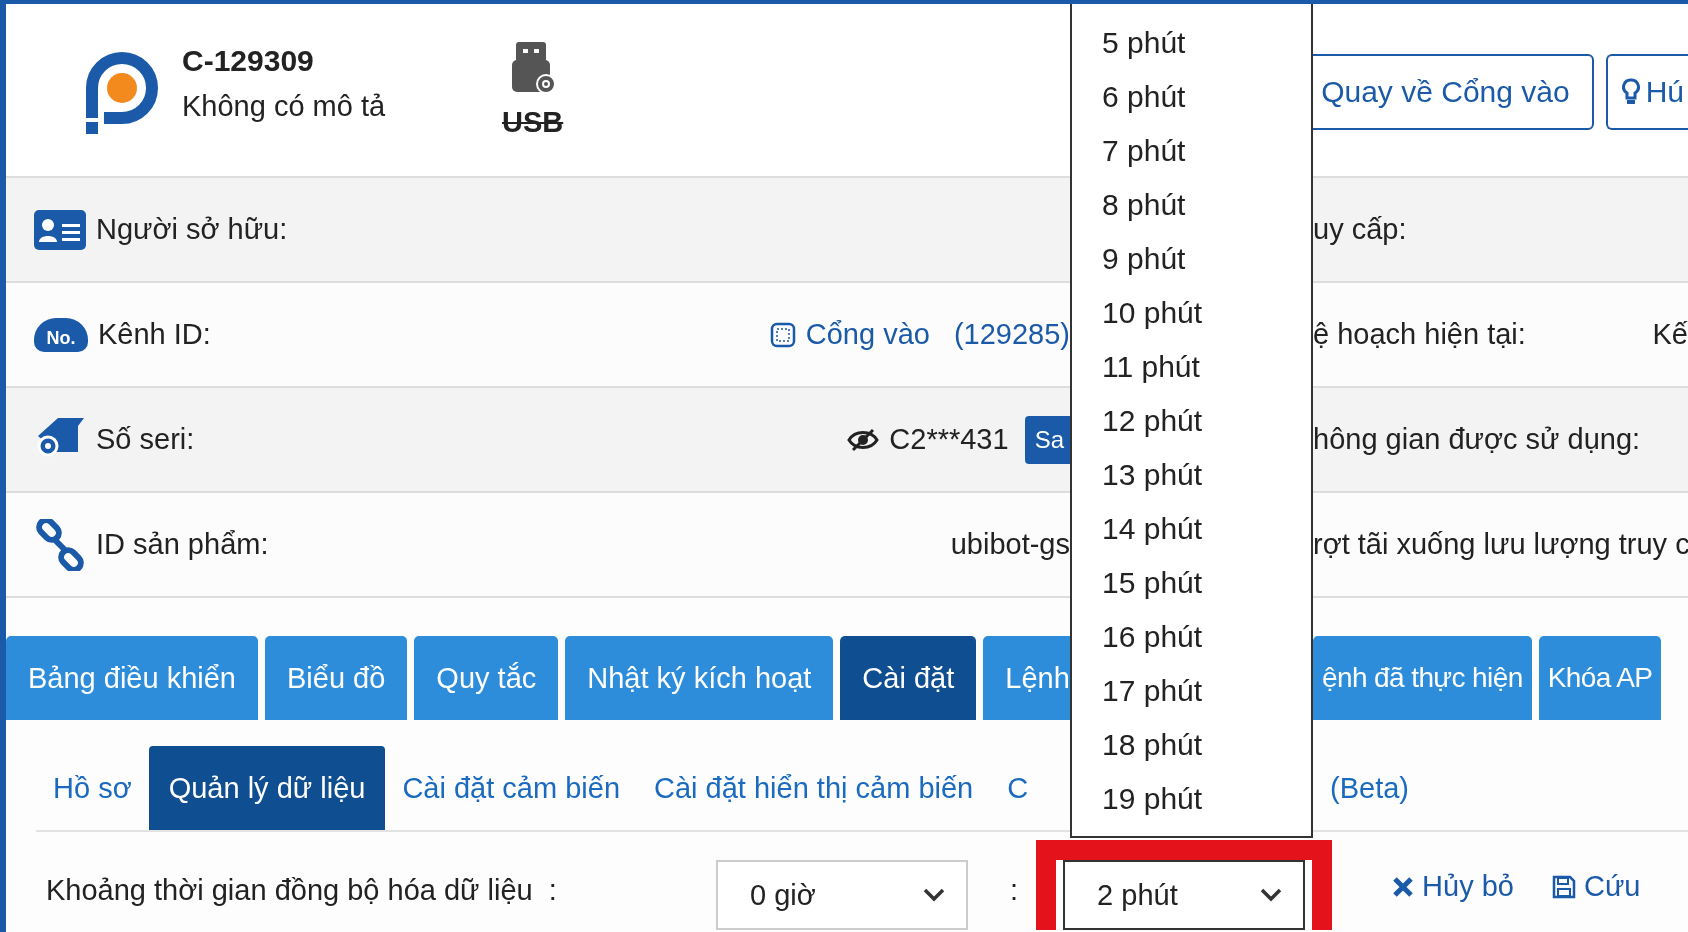  I want to click on dropdown-option: 18 phút, so click(1191, 745).